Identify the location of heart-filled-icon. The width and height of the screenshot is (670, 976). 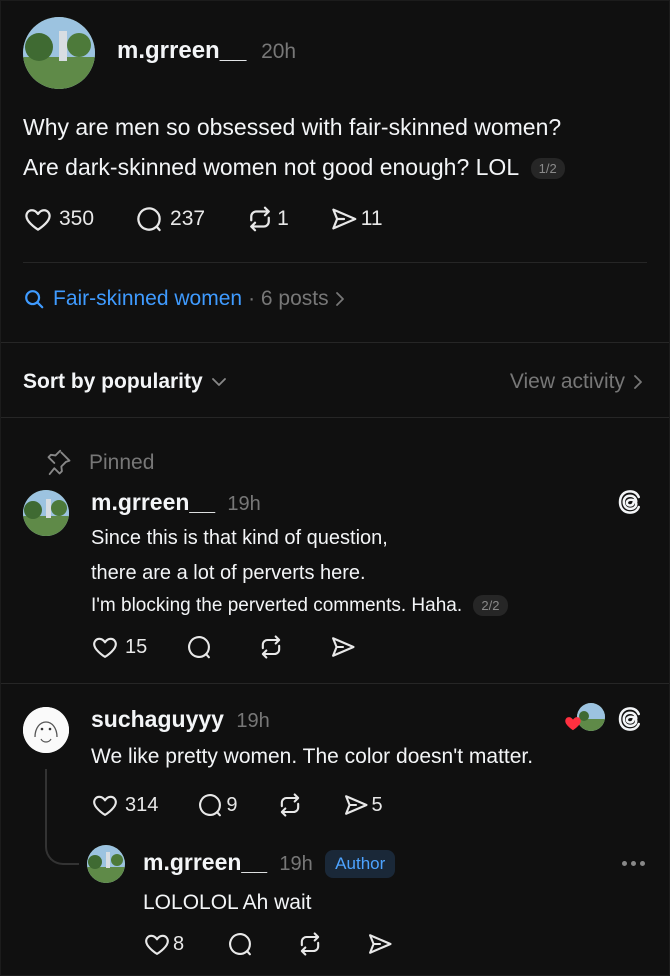
(573, 724).